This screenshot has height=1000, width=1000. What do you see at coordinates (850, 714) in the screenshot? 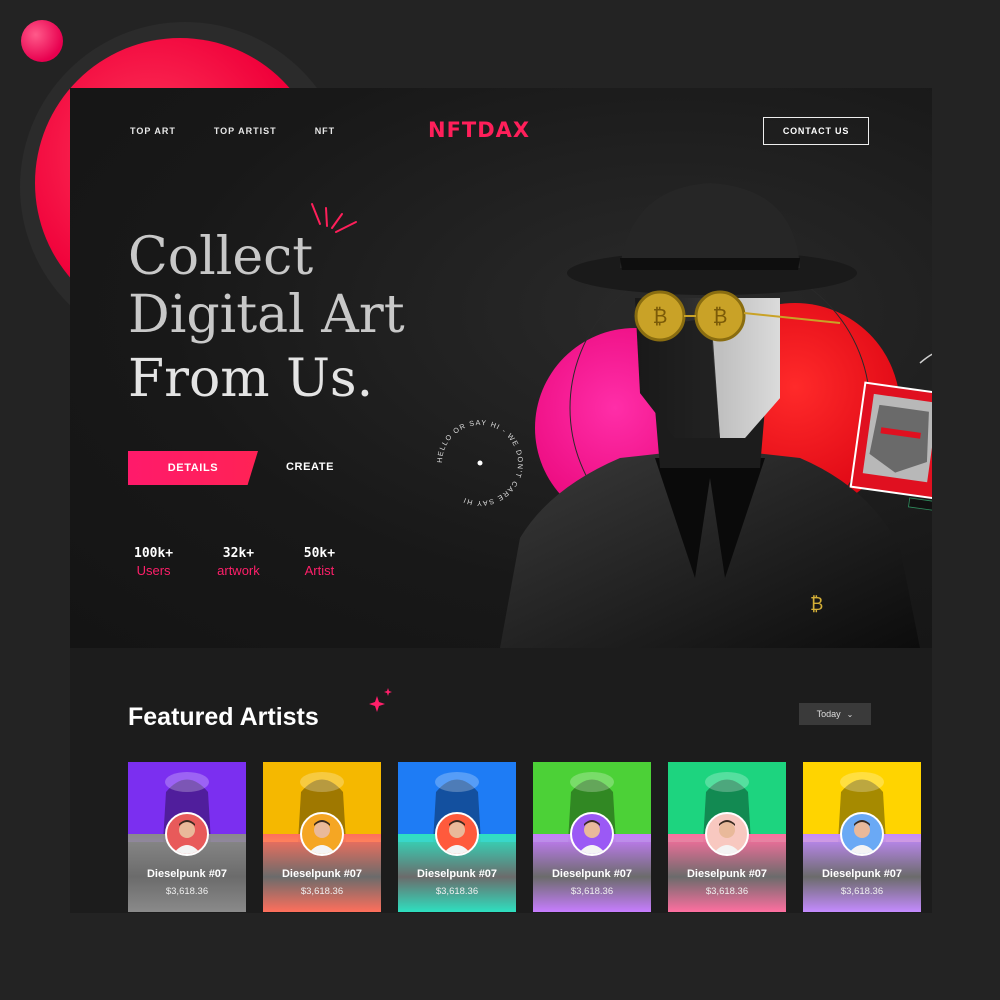
I see `chevron-down-icon: ⌄` at bounding box center [850, 714].